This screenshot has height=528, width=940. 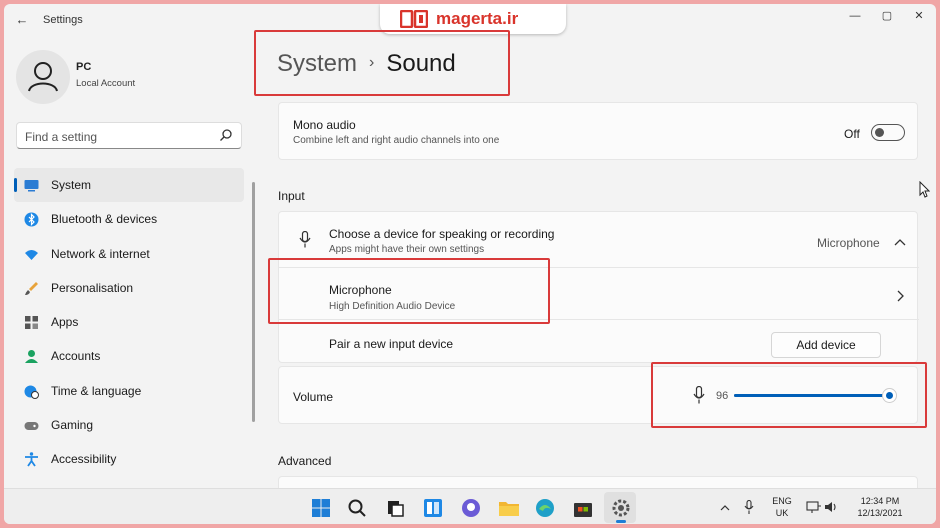 What do you see at coordinates (321, 508) in the screenshot?
I see `windows-start-icon` at bounding box center [321, 508].